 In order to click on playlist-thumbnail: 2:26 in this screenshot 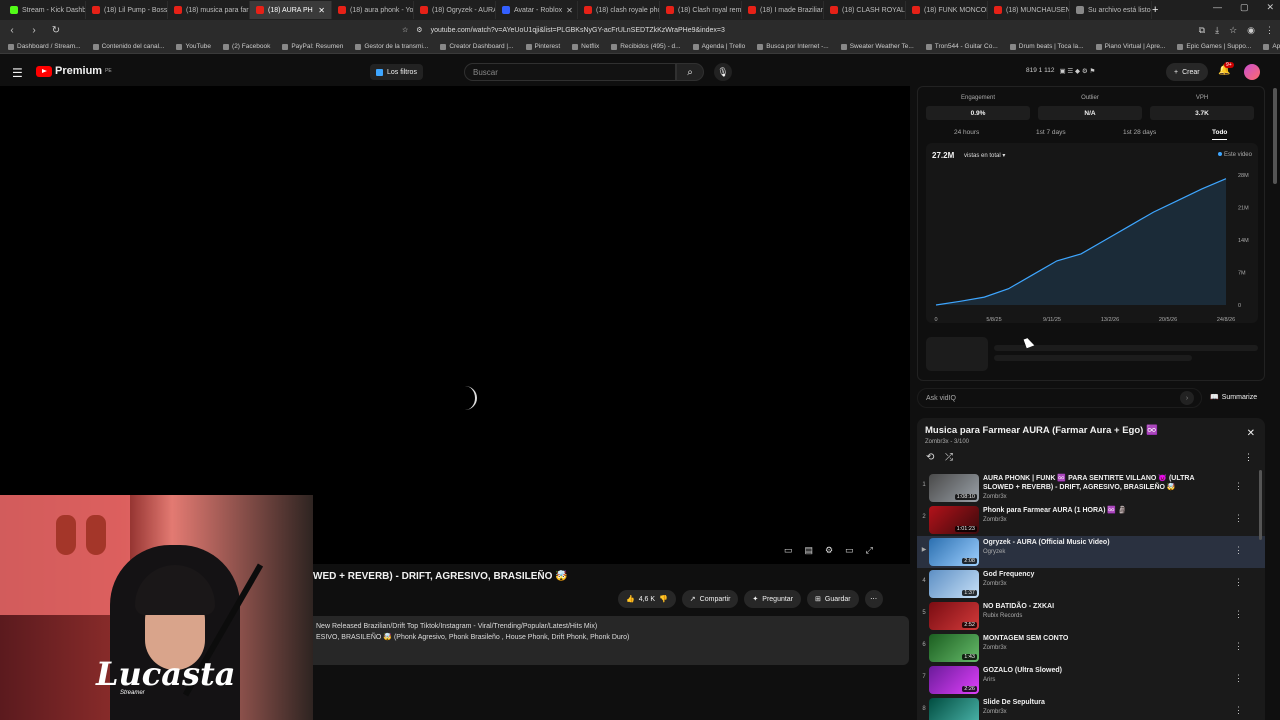, I will do `click(954, 680)`.